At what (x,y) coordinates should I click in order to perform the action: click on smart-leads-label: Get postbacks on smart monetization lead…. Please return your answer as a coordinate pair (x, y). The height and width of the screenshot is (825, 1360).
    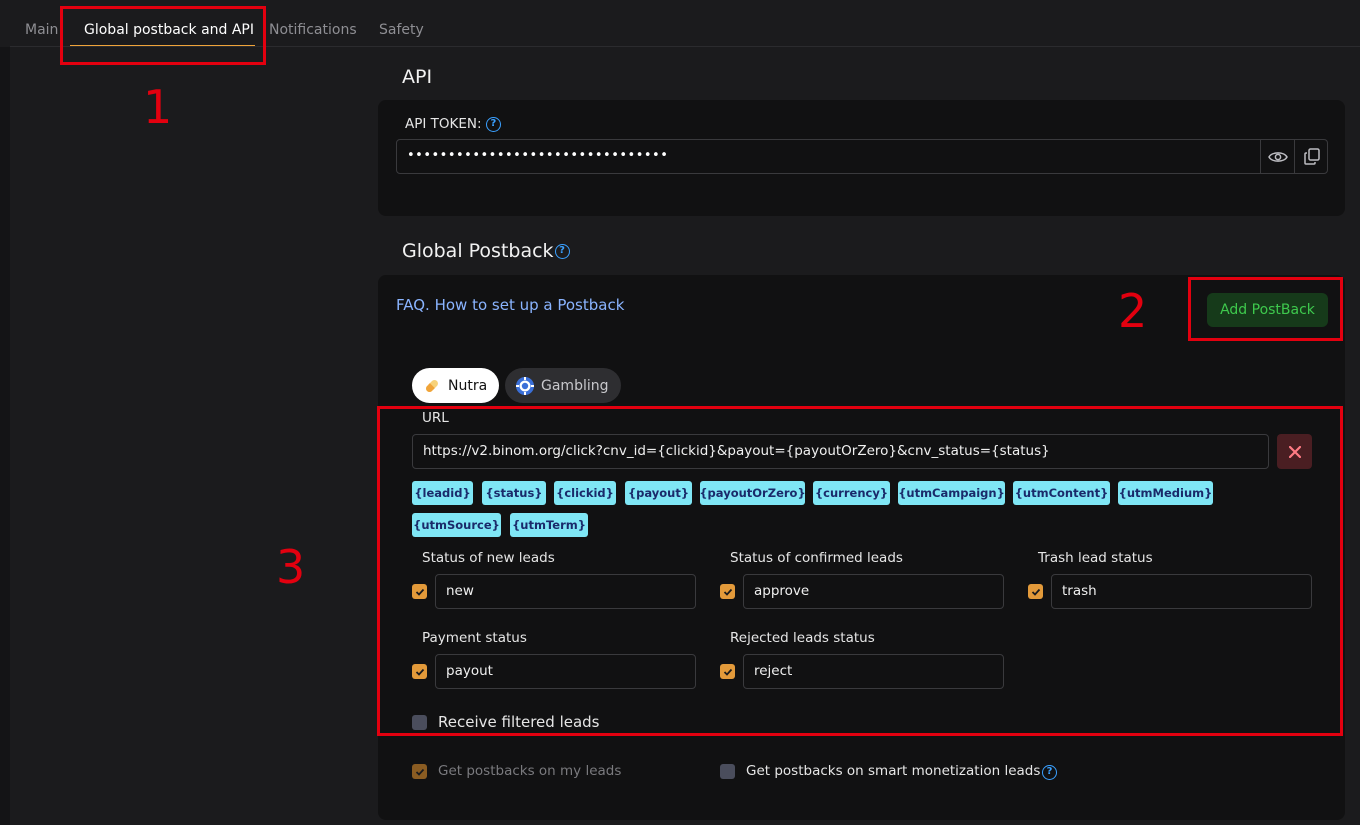
    Looking at the image, I should click on (893, 771).